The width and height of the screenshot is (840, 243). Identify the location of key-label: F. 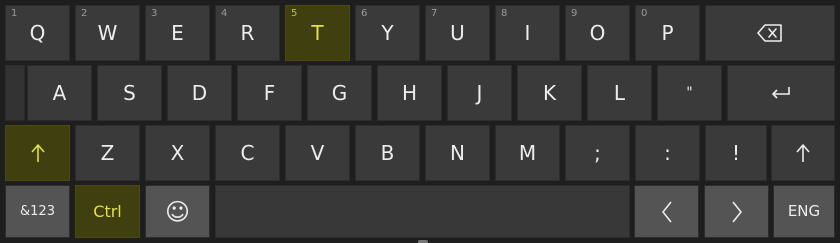
(269, 93).